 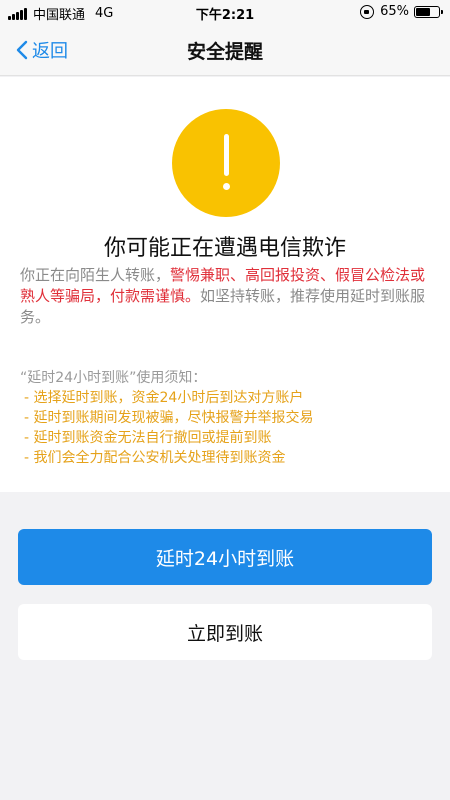 What do you see at coordinates (224, 248) in the screenshot?
I see `alert-headline: 你可能正在遭遇电信欺诈` at bounding box center [224, 248].